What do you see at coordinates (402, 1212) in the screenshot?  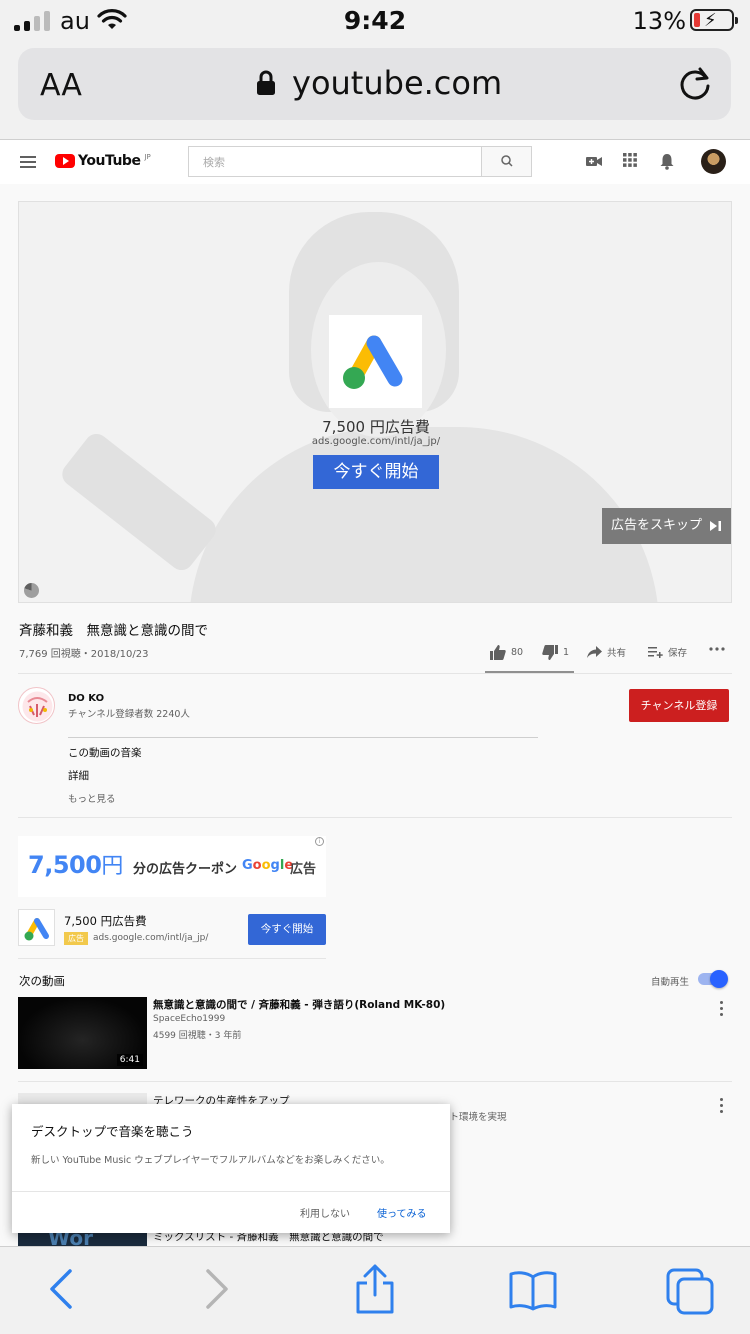 I see `try-it-button: 使ってみる` at bounding box center [402, 1212].